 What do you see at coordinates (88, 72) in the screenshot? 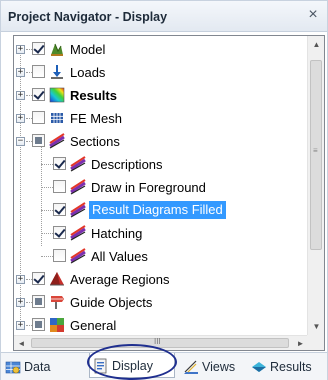
I see `tree-item-label: Loads` at bounding box center [88, 72].